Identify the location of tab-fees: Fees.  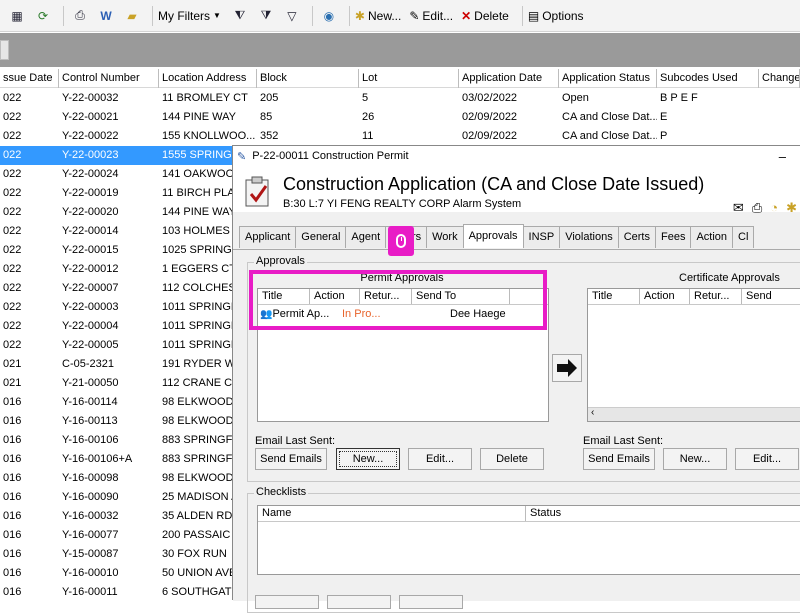
(673, 237).